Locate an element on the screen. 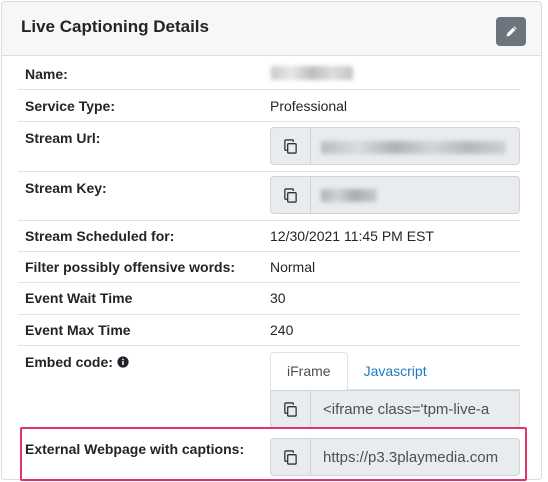  external-webpage-field: https://p3.3playmedia.com is located at coordinates (415, 457).